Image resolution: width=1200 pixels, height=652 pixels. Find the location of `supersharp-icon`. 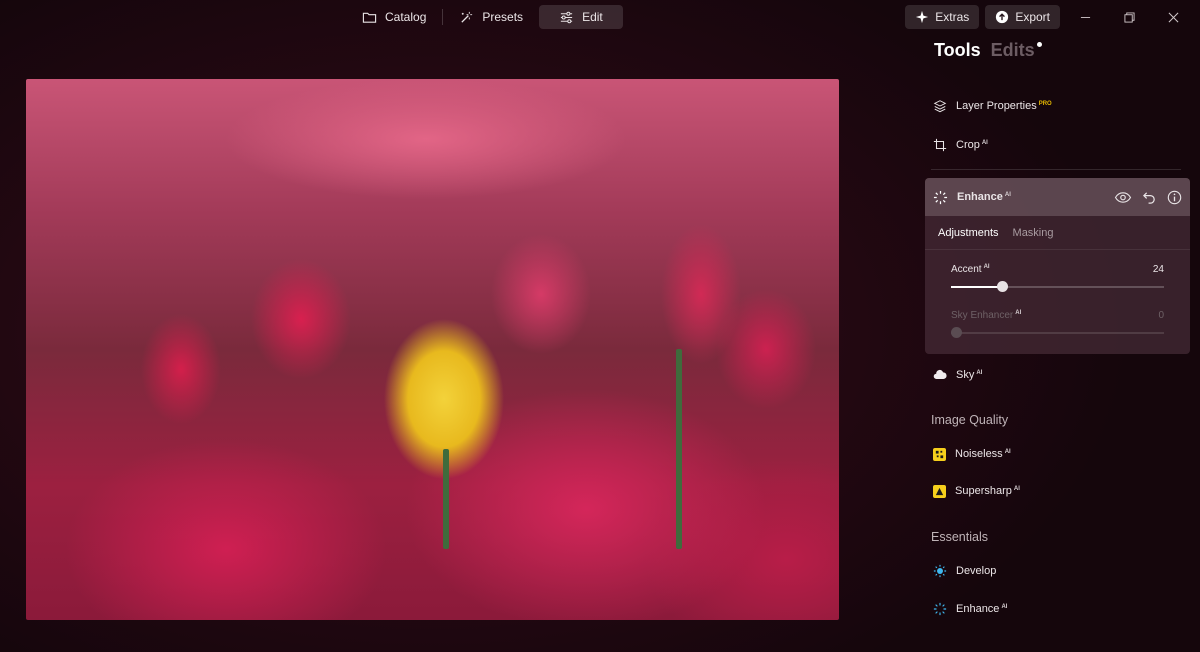

supersharp-icon is located at coordinates (939, 491).